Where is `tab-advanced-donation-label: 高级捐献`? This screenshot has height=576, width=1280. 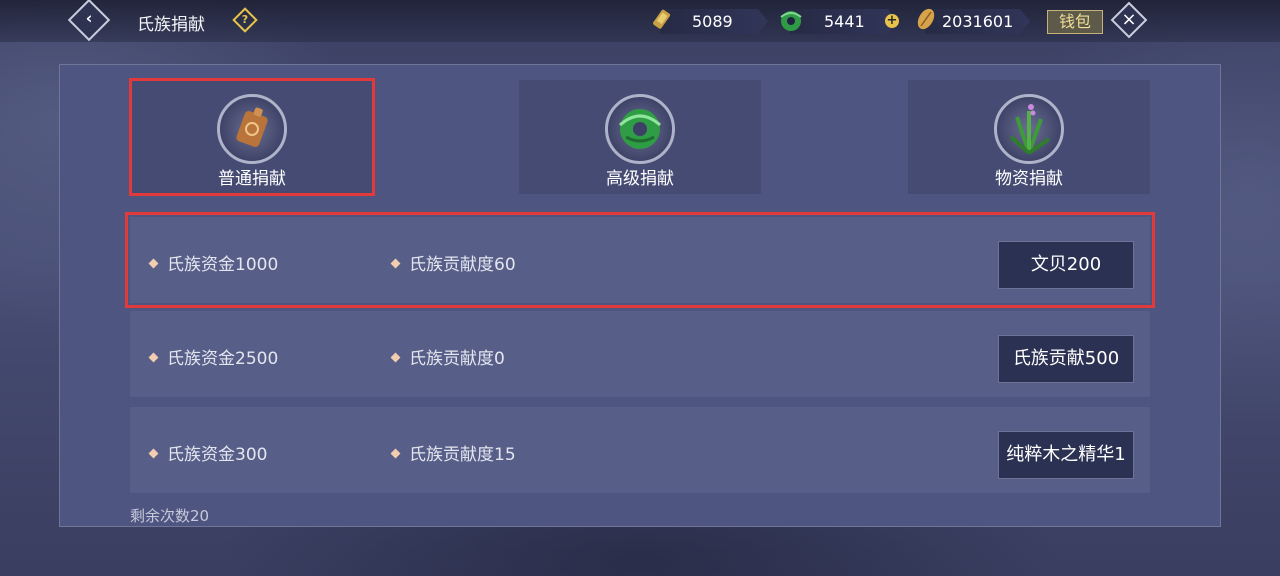
tab-advanced-donation-label: 高级捐献 is located at coordinates (640, 179).